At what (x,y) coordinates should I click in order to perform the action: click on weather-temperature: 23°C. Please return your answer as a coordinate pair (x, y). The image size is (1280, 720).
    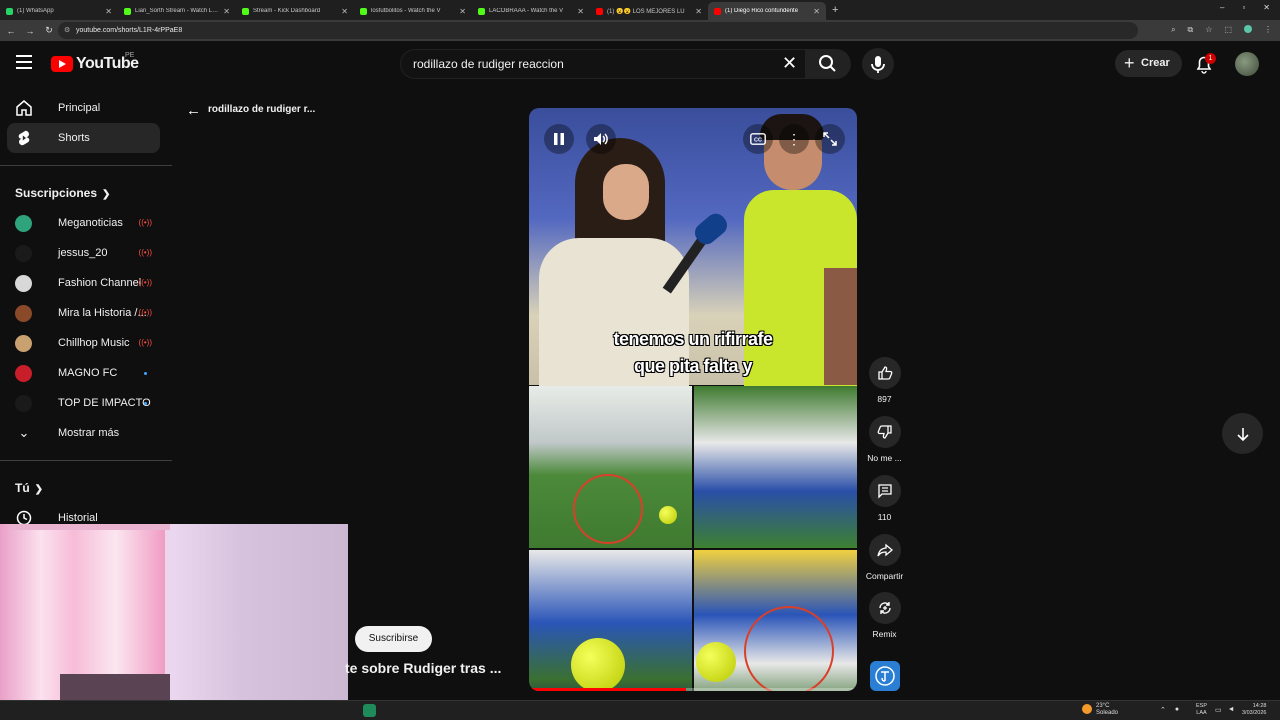
    Looking at the image, I should click on (1103, 706).